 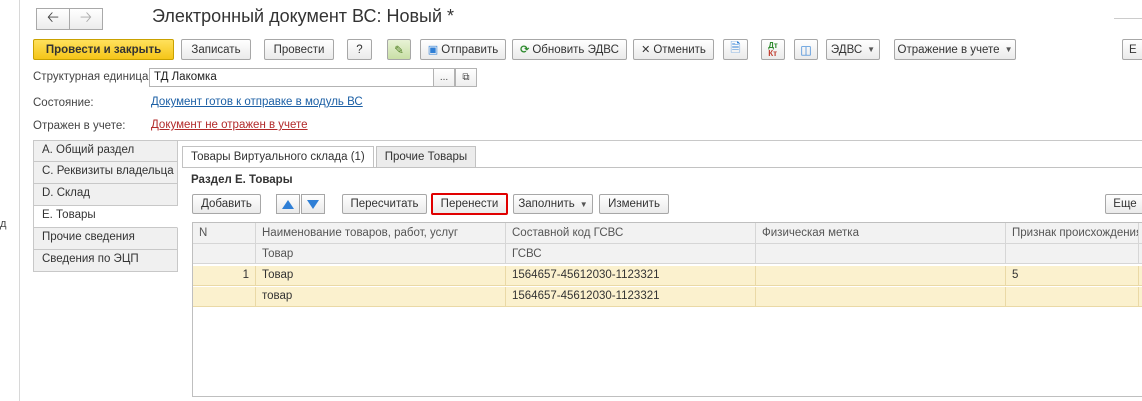 I want to click on section-panel-border, so click(x=660, y=140).